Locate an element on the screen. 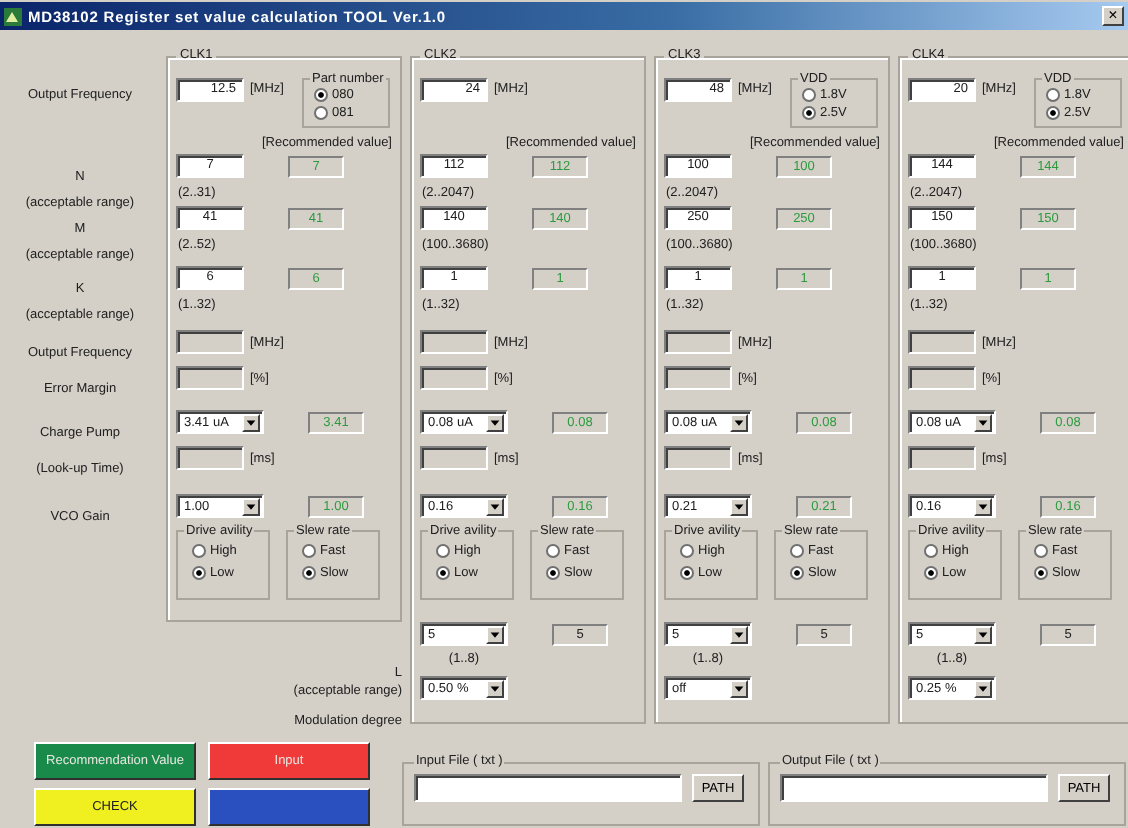 This screenshot has width=1128, height=828. action-button is located at coordinates (289, 807).